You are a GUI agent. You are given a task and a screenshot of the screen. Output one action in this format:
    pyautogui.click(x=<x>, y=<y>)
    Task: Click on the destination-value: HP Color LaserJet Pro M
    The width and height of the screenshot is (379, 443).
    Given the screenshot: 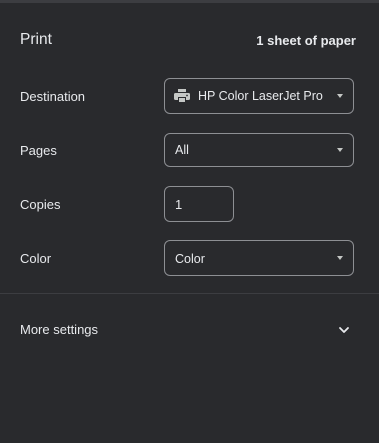 What is the action you would take?
    pyautogui.click(x=261, y=96)
    